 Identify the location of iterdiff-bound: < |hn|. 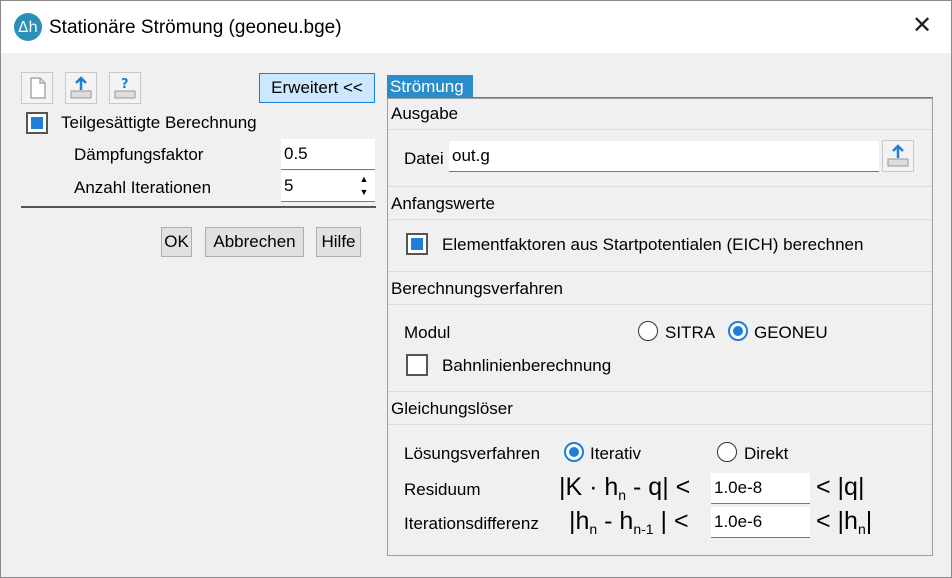
(844, 522).